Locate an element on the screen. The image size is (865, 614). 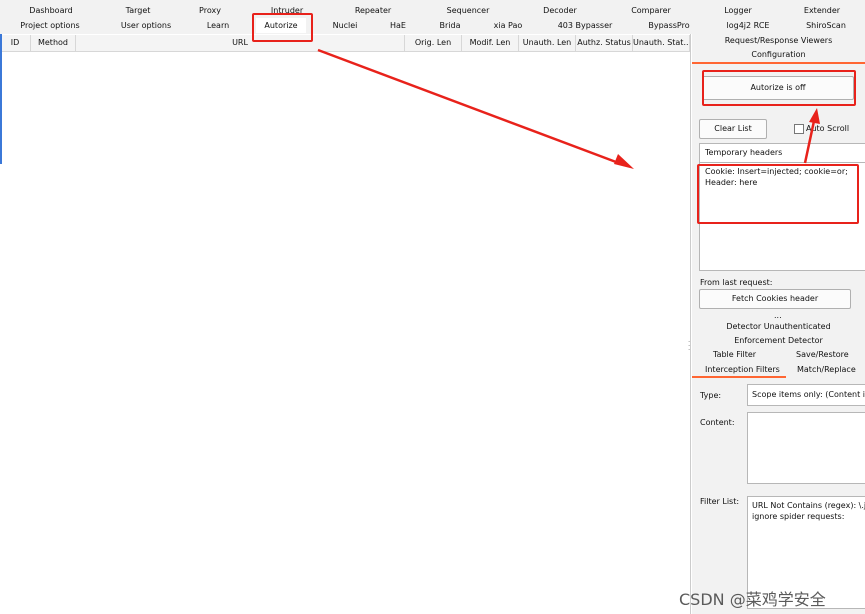
auto-scroll-label: Auto Scroll is located at coordinates (828, 128).